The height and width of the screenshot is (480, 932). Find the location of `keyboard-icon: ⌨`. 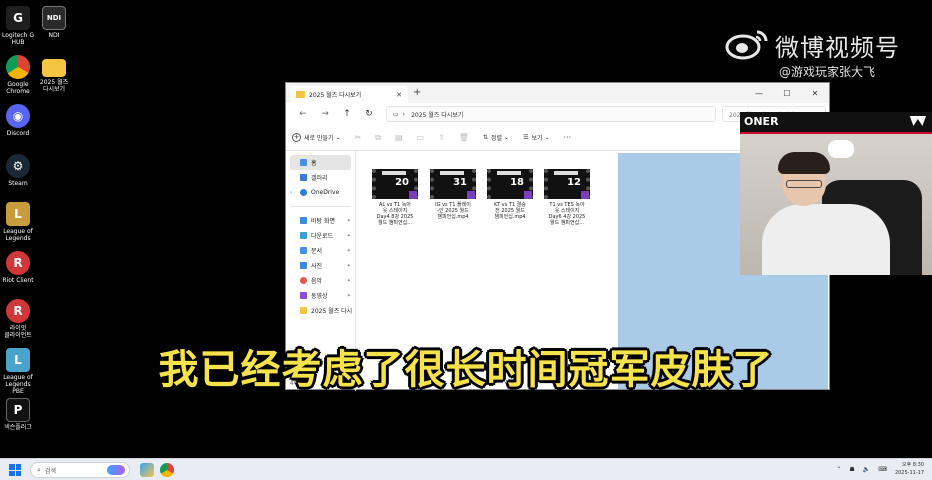

keyboard-icon: ⌨ is located at coordinates (882, 469).